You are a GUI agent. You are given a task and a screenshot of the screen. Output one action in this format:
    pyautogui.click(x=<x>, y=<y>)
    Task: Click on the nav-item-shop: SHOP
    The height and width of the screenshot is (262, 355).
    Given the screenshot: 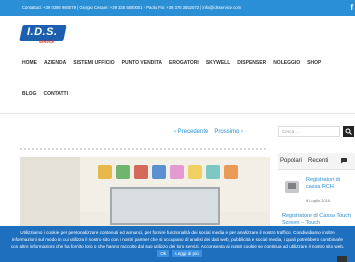 What is the action you would take?
    pyautogui.click(x=314, y=63)
    